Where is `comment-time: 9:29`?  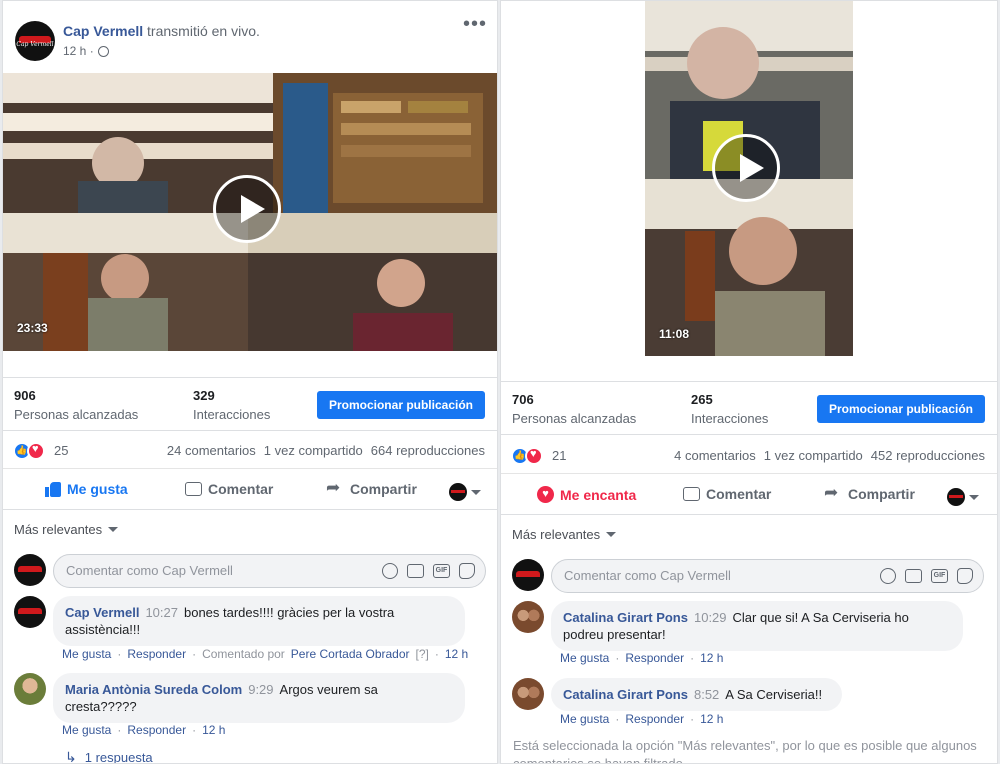 comment-time: 9:29 is located at coordinates (260, 689).